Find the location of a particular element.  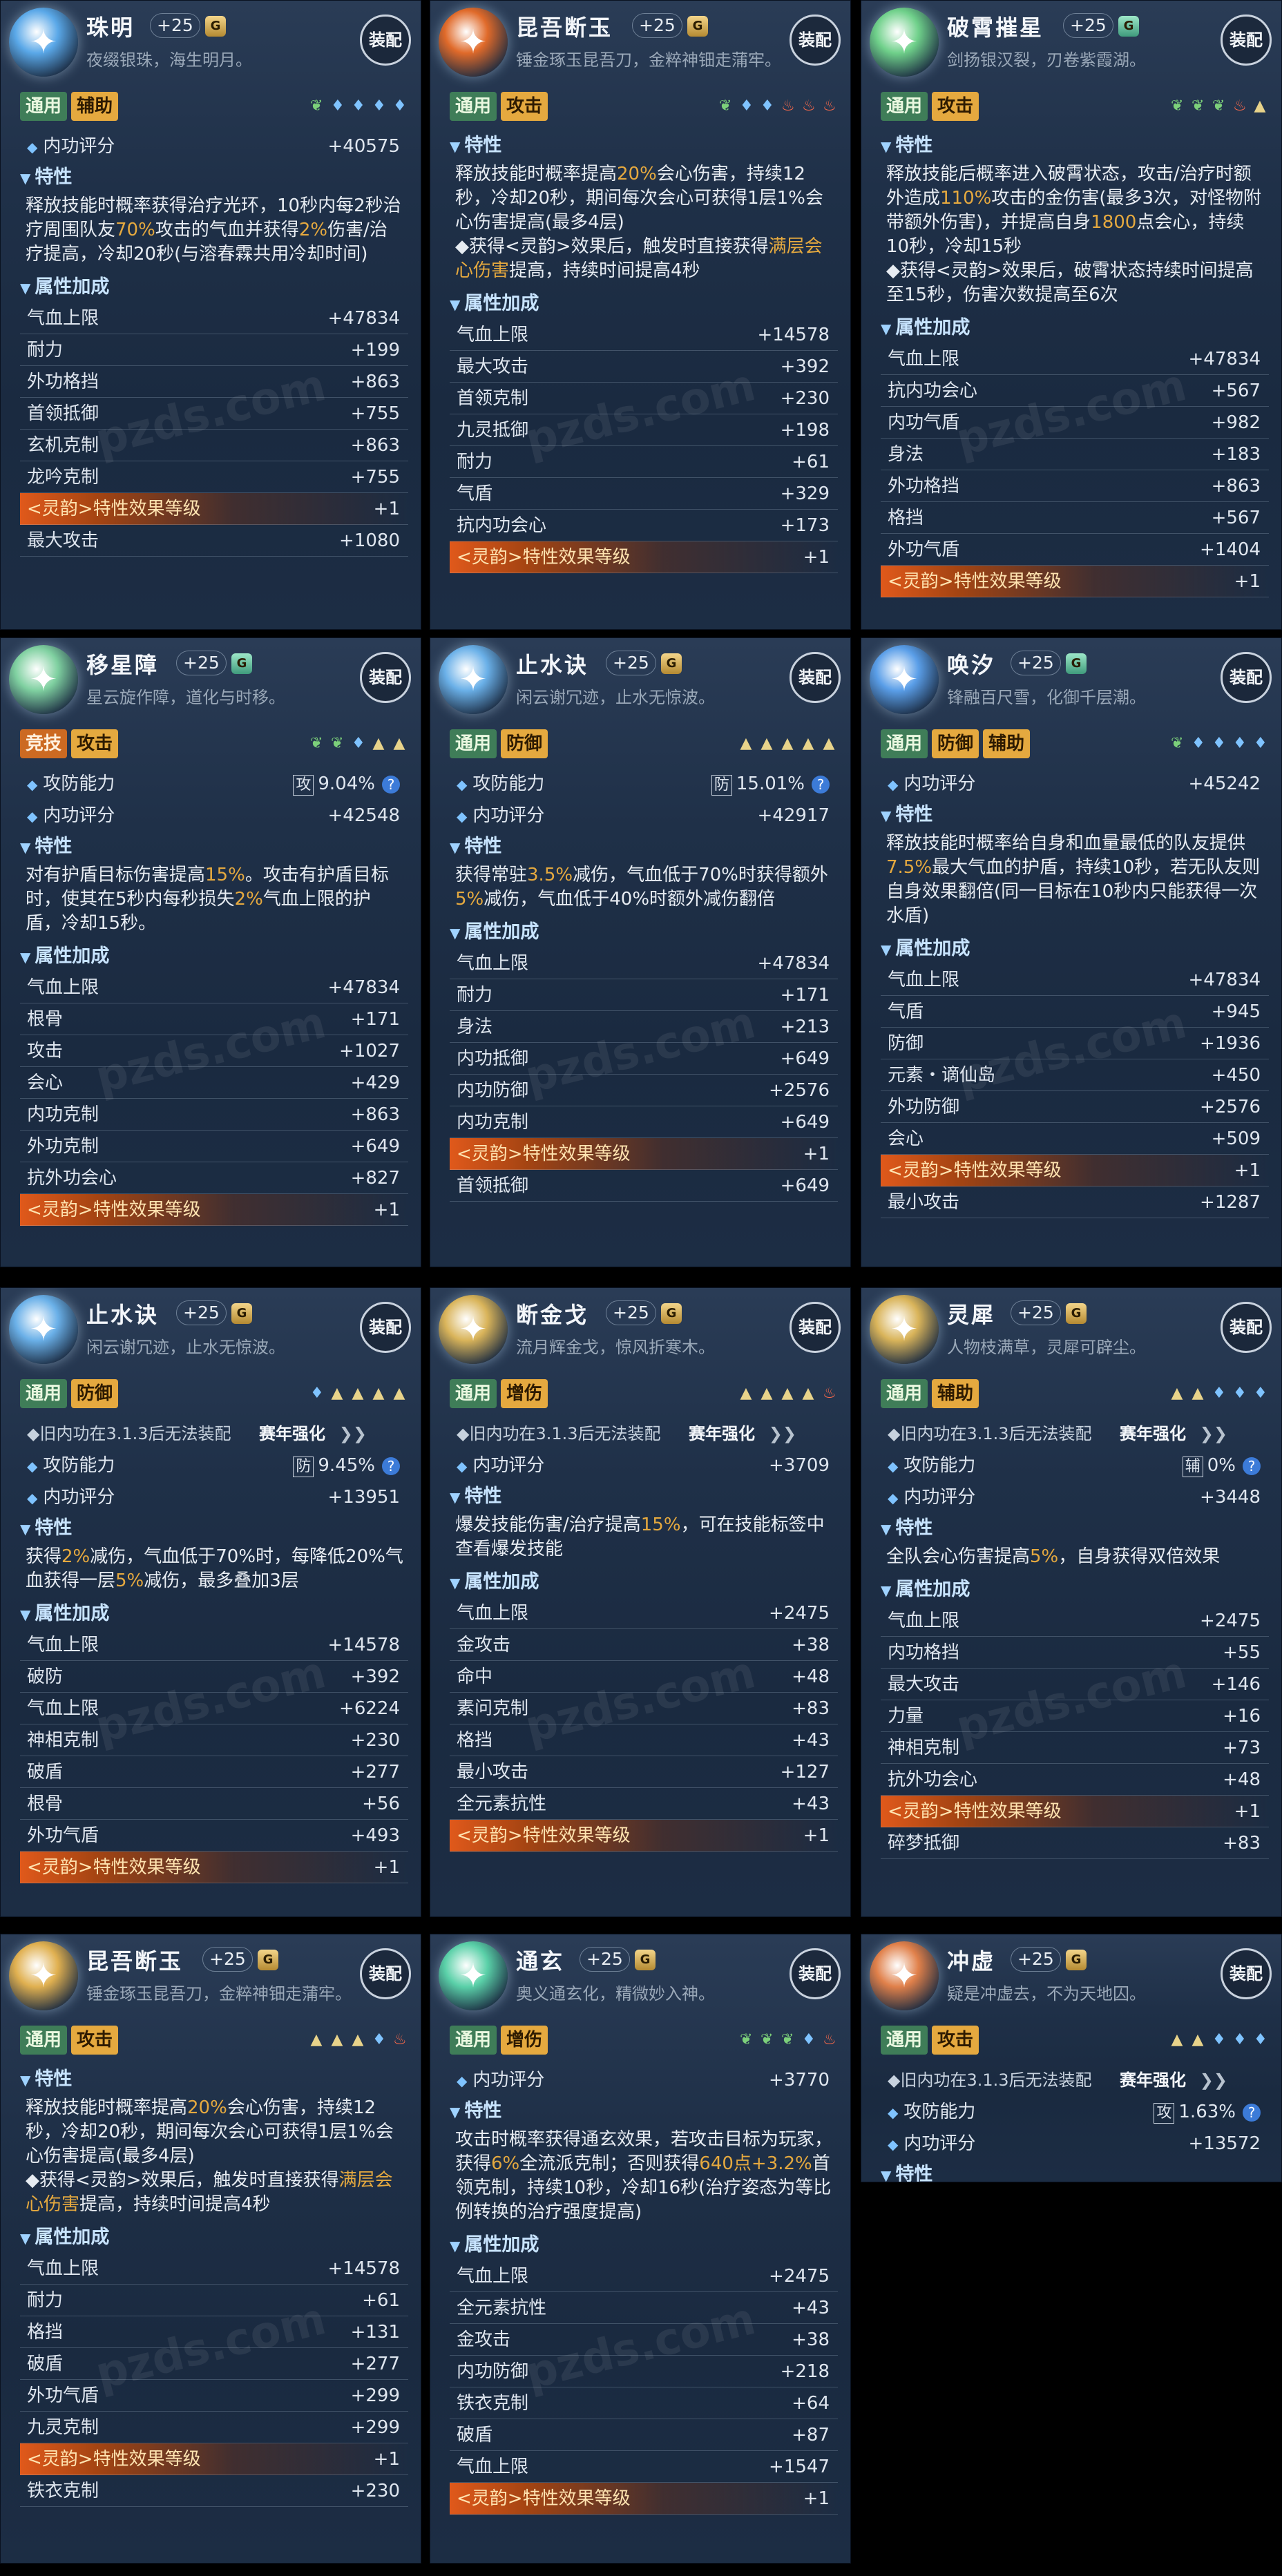

attribute-name: 神相克制 is located at coordinates (924, 1748).